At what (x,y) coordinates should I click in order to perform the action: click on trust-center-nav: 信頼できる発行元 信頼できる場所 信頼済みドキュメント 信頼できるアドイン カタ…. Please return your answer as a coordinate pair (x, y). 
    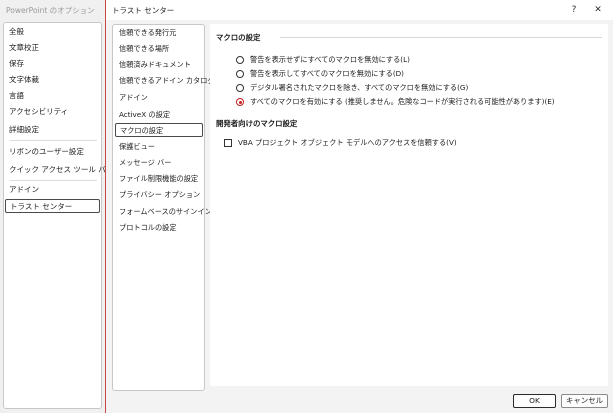
    Looking at the image, I should click on (163, 207).